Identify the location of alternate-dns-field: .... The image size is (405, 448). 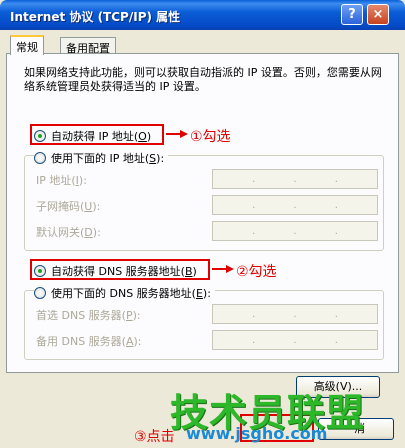
(295, 340).